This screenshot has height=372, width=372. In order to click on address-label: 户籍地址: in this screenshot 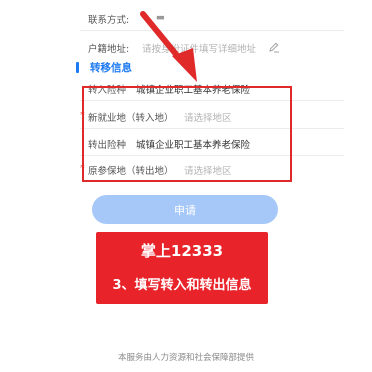, I will do `click(109, 49)`.